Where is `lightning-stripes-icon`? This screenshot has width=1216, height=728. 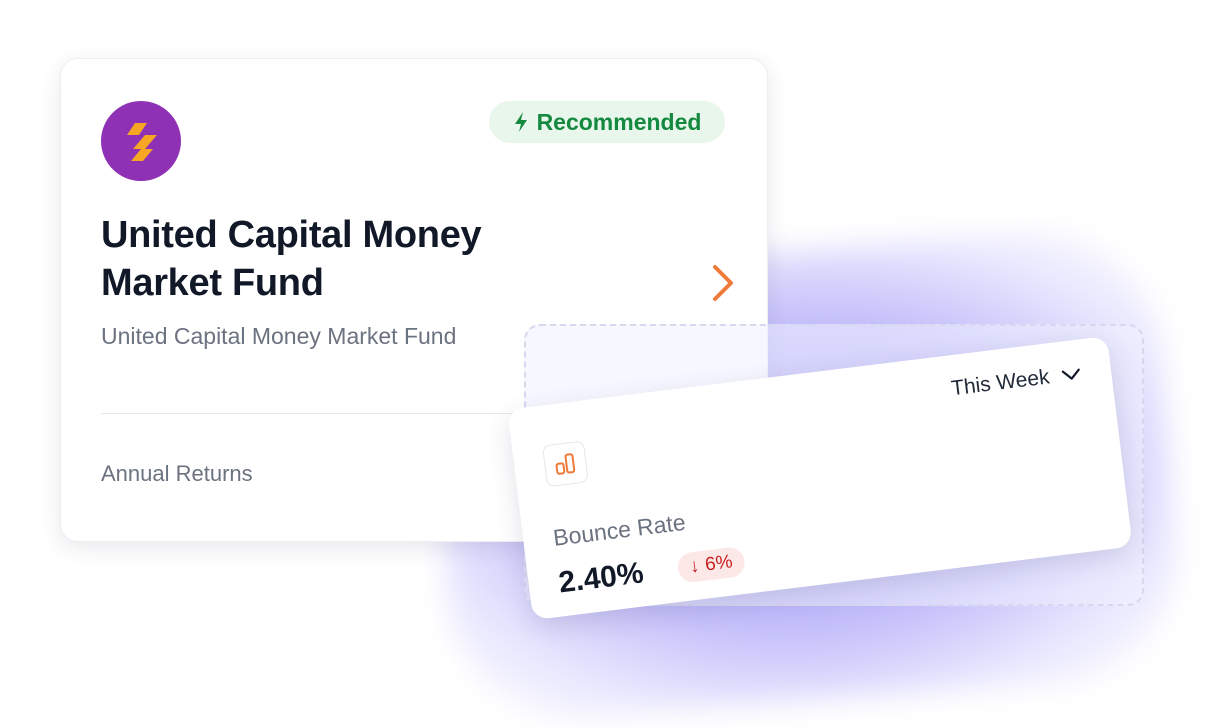
lightning-stripes-icon is located at coordinates (142, 142).